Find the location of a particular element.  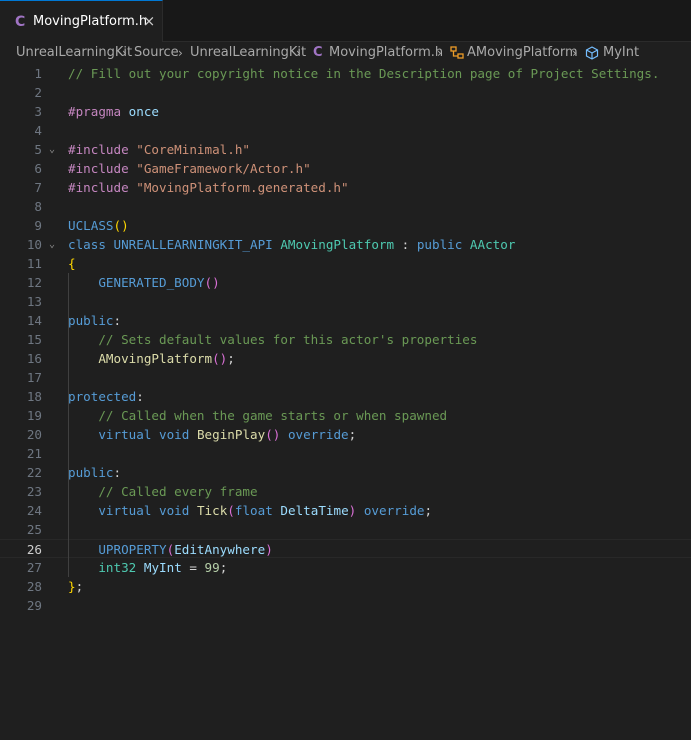

code-token: override is located at coordinates (318, 434).